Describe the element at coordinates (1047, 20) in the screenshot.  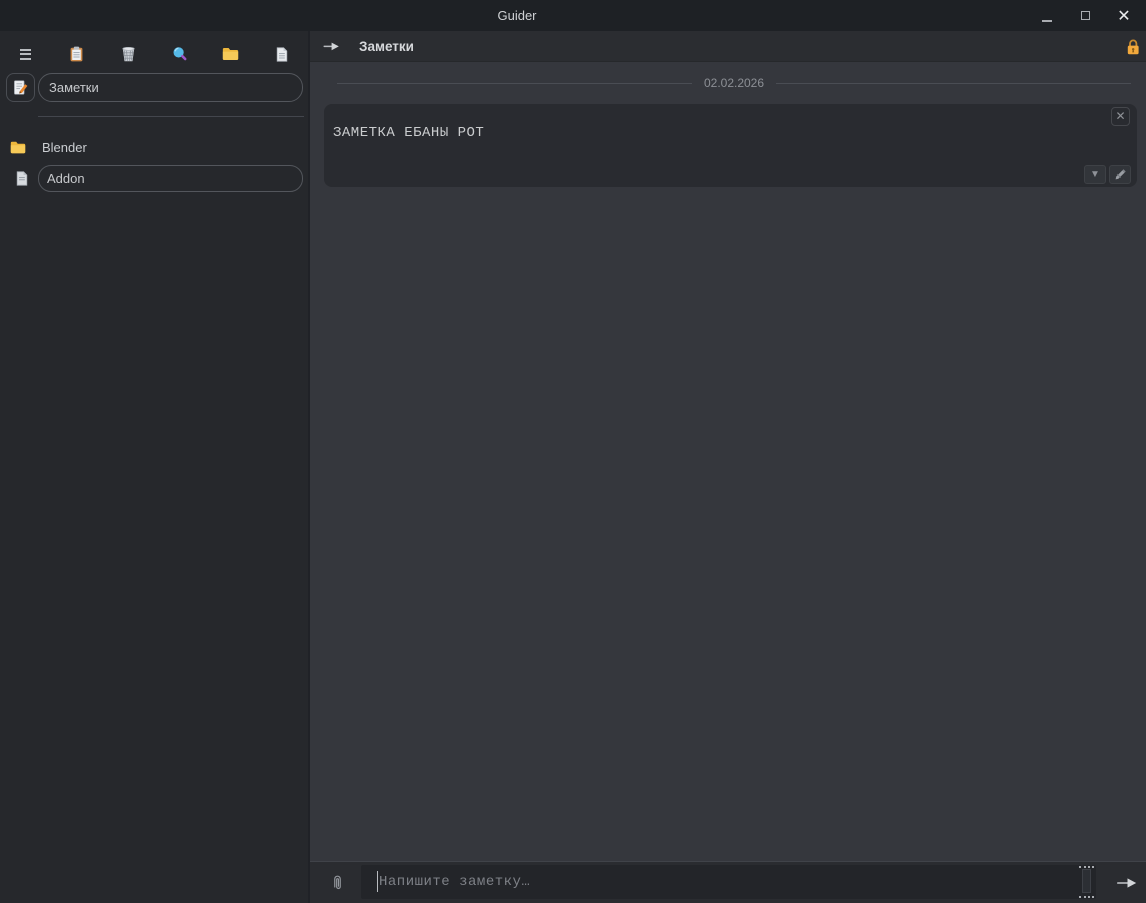
I see `minimize-icon` at that location.